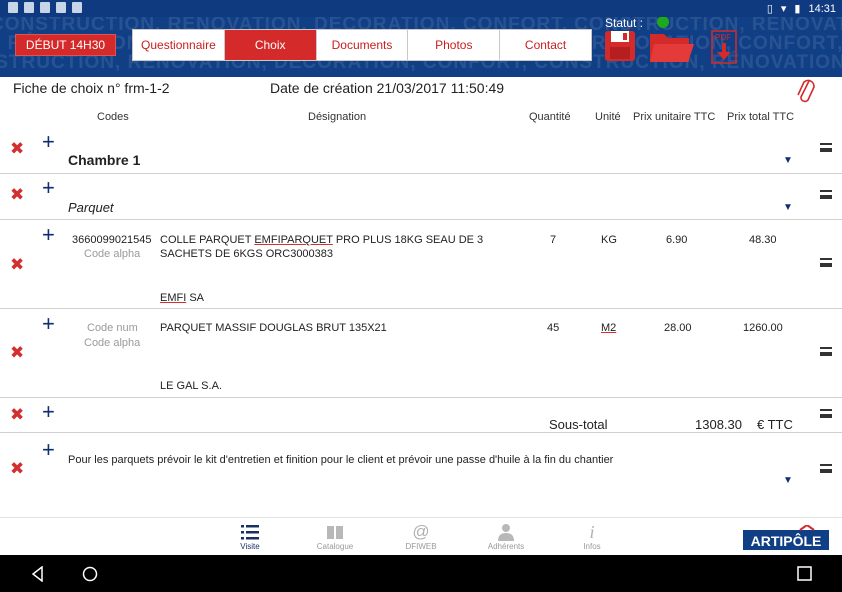 This screenshot has height=592, width=842. What do you see at coordinates (182, 298) in the screenshot?
I see `supplier: EMFI SA` at bounding box center [182, 298].